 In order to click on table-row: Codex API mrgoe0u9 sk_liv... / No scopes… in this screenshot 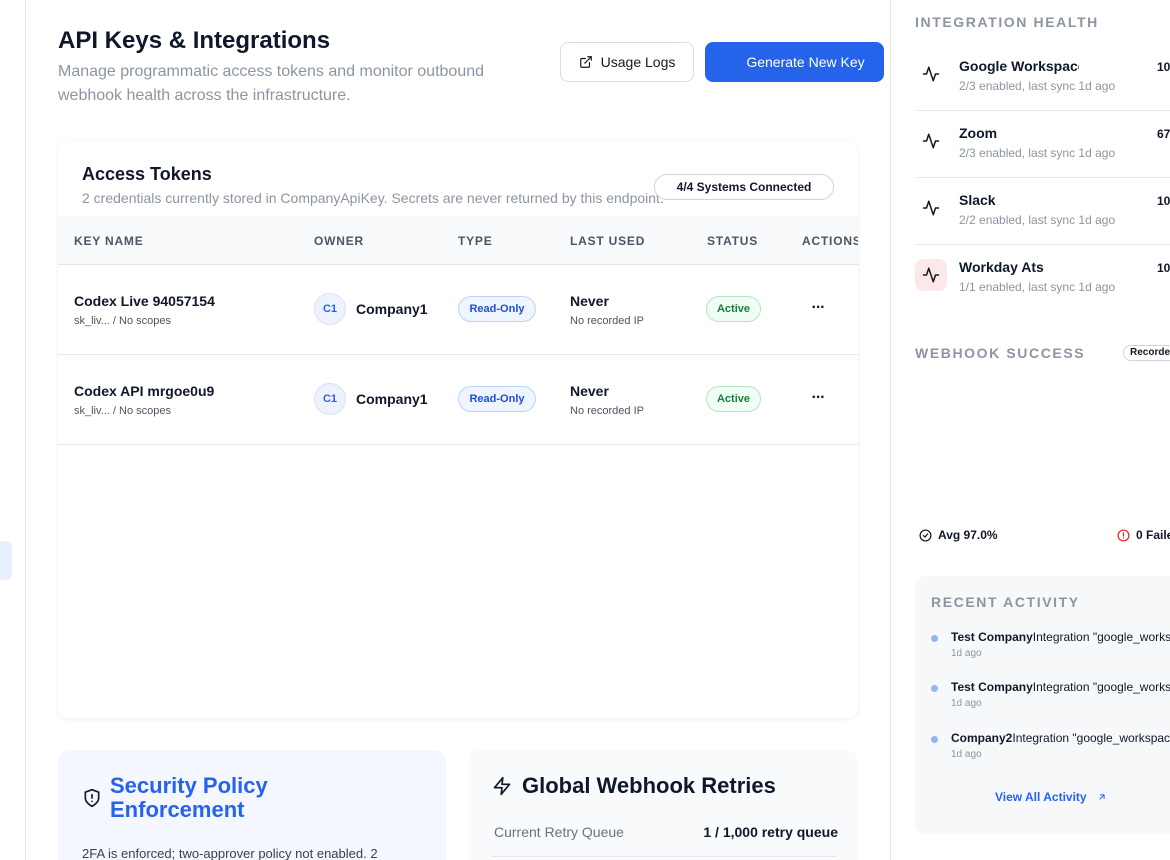, I will do `click(458, 400)`.